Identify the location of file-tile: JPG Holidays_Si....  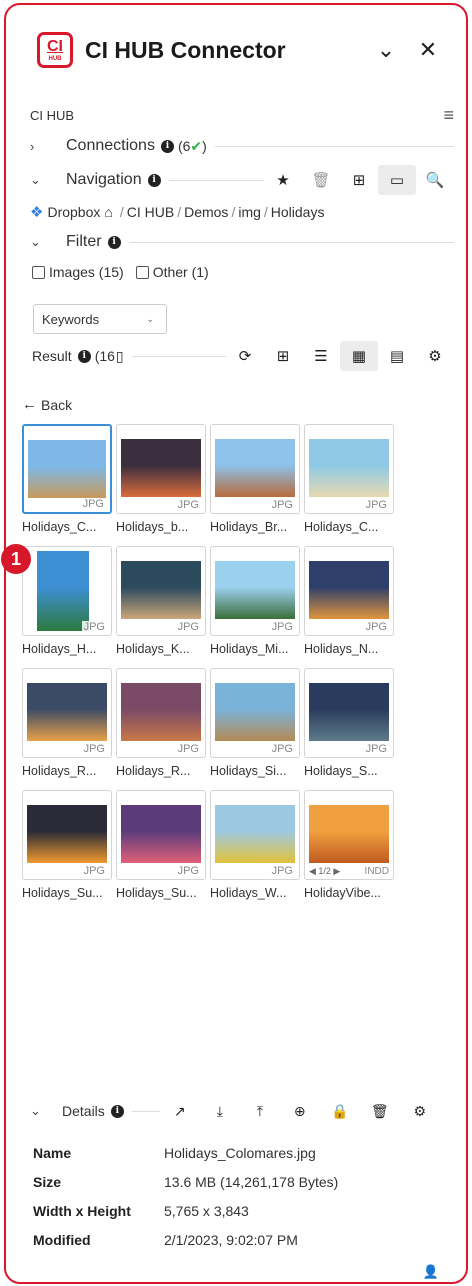
(256, 723).